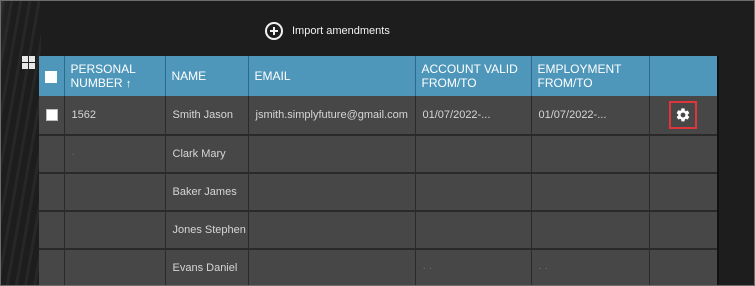 This screenshot has height=286, width=755. Describe the element at coordinates (115, 153) in the screenshot. I see `personal-number-cell: ·` at that location.